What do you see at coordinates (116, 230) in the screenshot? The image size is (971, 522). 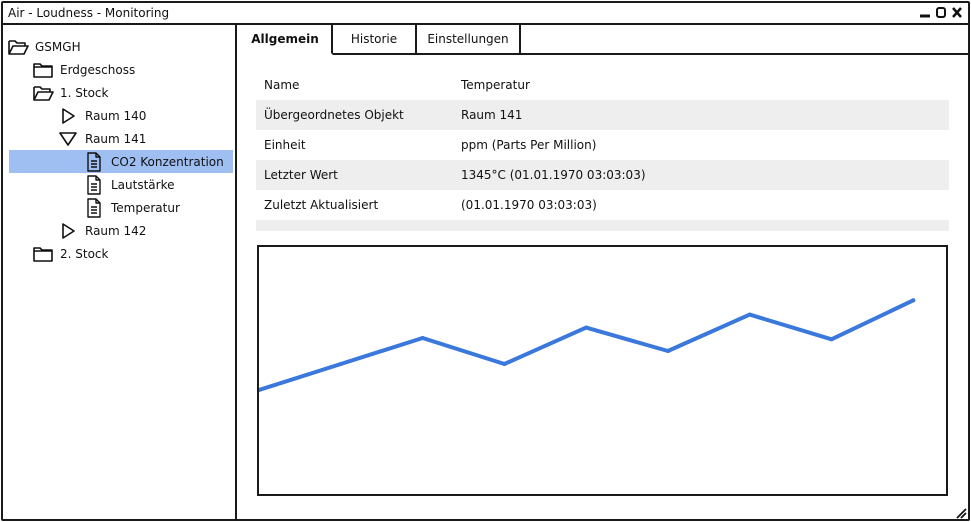 I see `tree-item-label: Raum 142` at bounding box center [116, 230].